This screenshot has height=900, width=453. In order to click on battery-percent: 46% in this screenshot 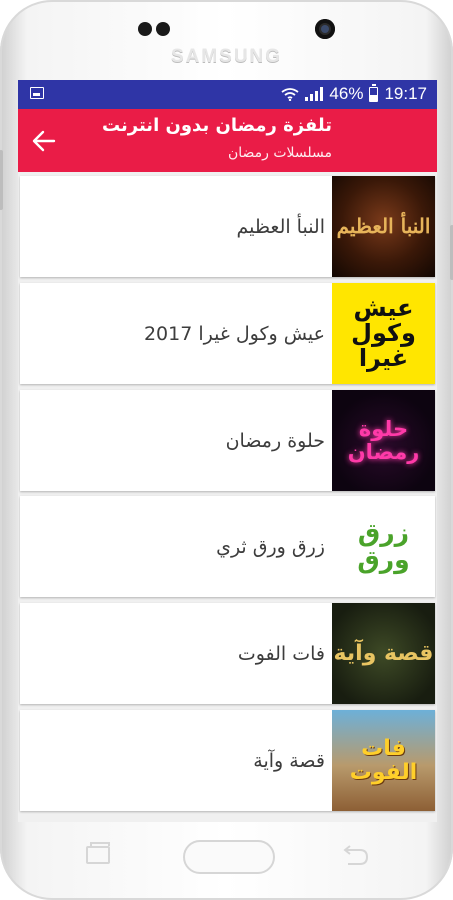, I will do `click(346, 93)`.